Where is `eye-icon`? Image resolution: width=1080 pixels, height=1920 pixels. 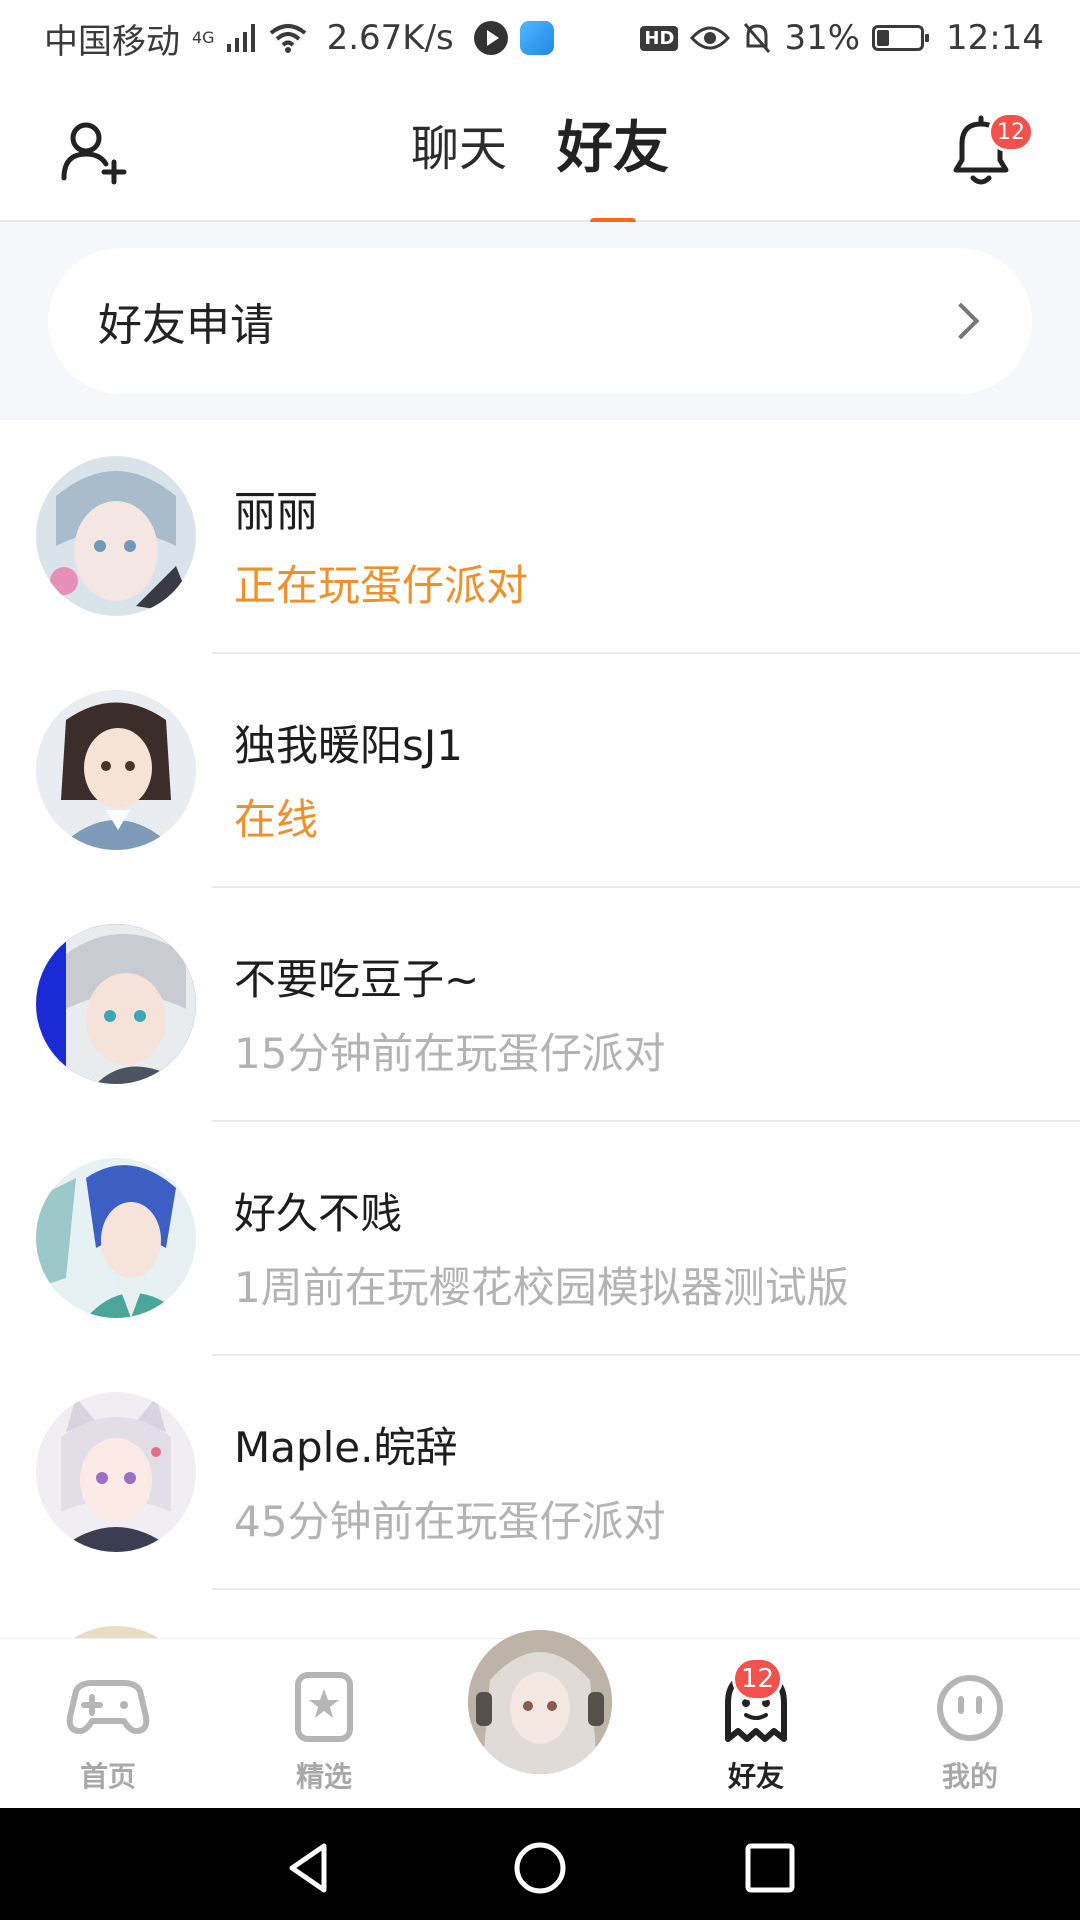 eye-icon is located at coordinates (710, 38).